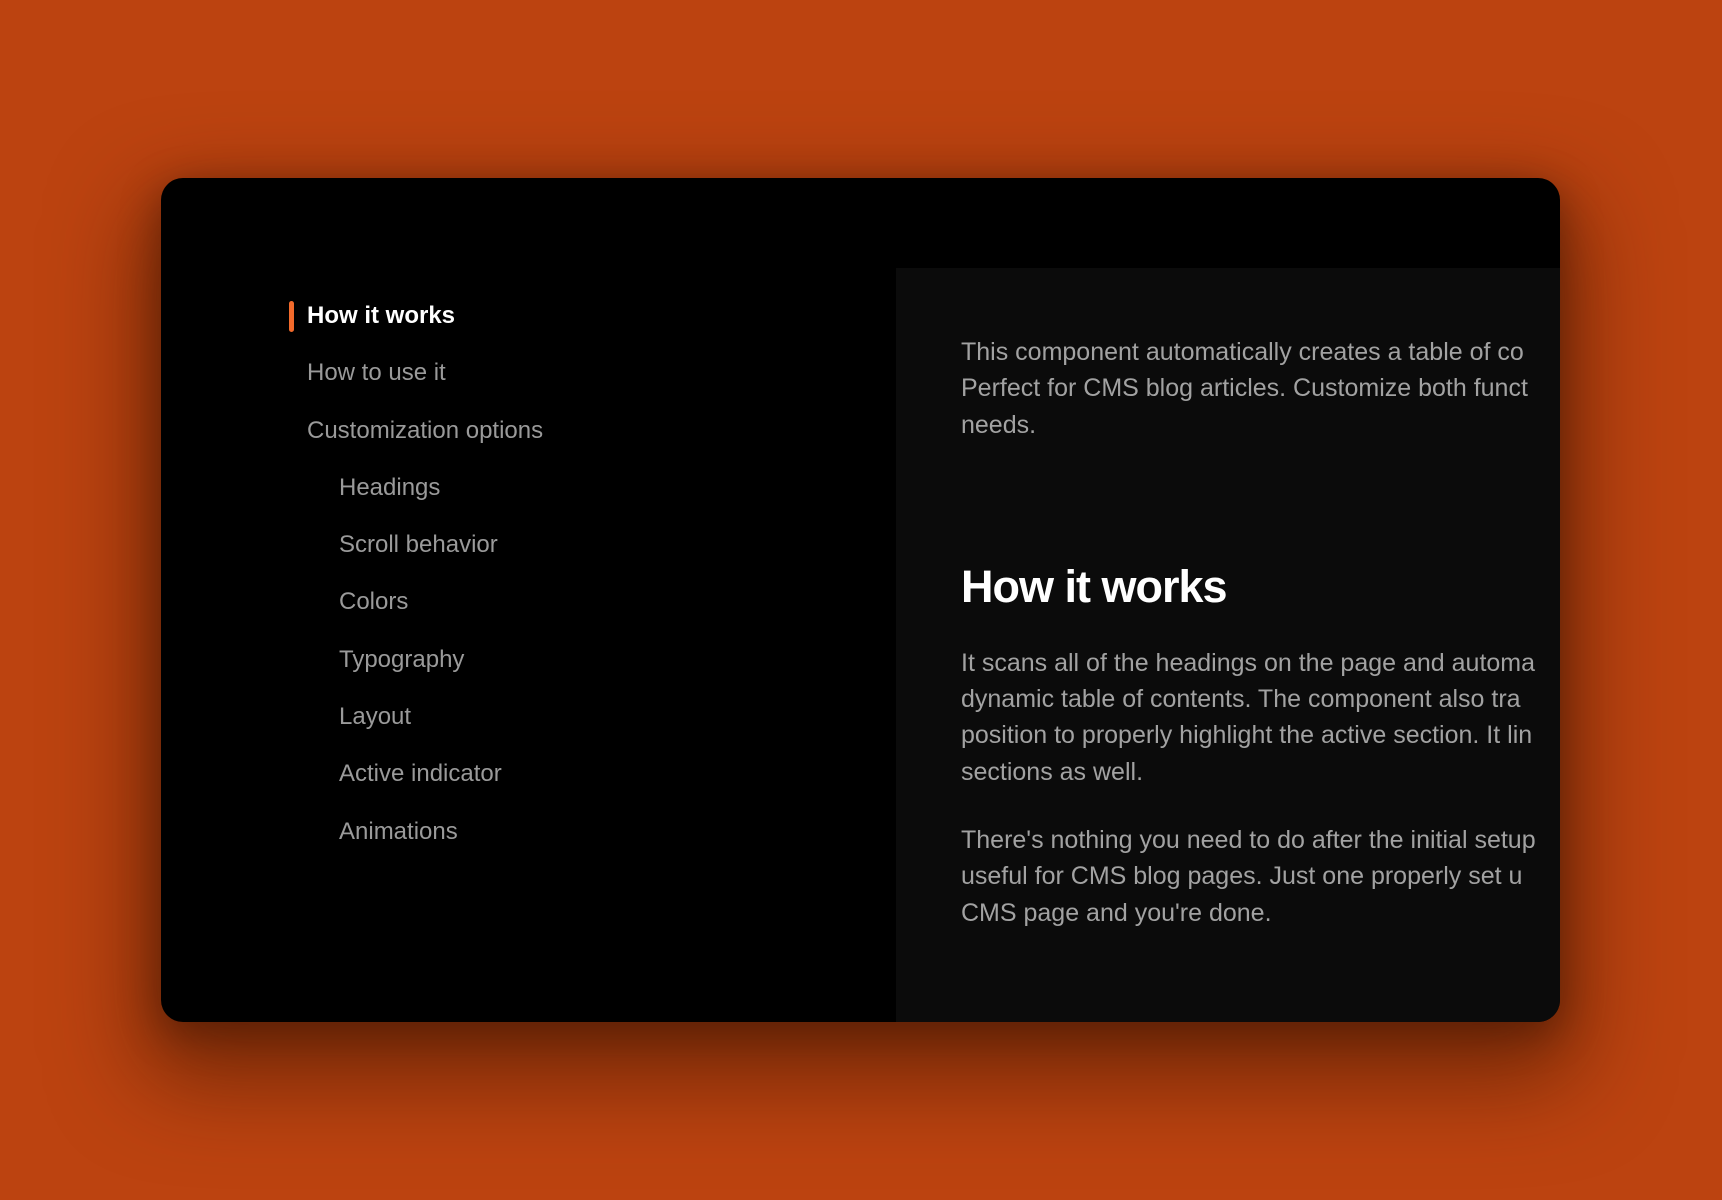  I want to click on toc-item-active-indicator: Active indicator, so click(416, 788).